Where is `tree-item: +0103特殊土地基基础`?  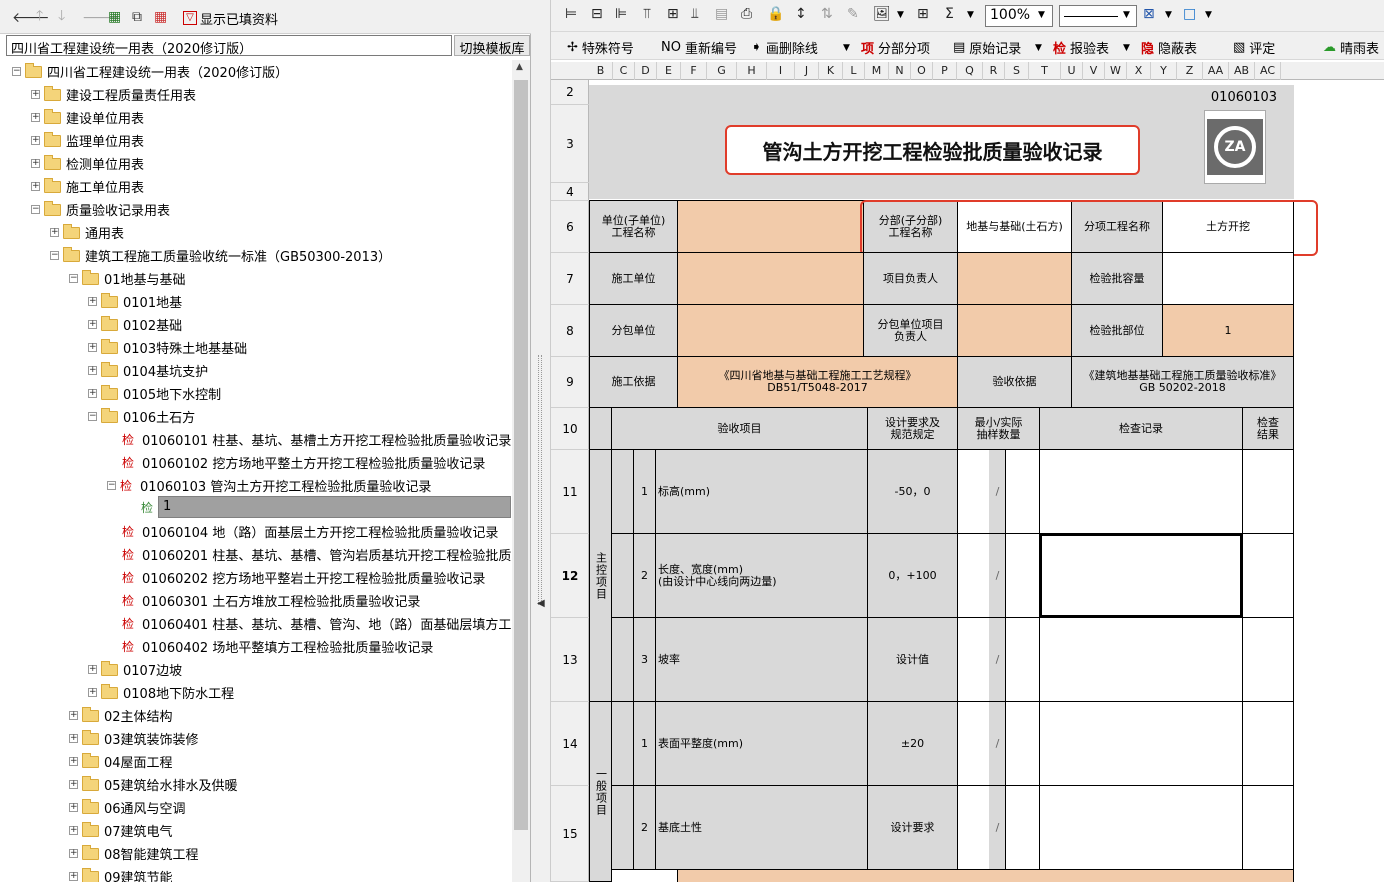
tree-item: +0103特殊土地基基础 is located at coordinates (167, 347).